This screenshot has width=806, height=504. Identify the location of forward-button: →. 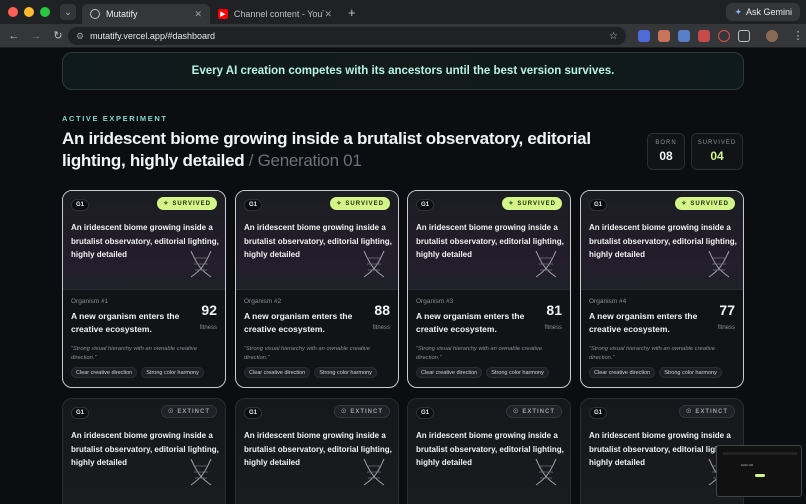
(36, 36).